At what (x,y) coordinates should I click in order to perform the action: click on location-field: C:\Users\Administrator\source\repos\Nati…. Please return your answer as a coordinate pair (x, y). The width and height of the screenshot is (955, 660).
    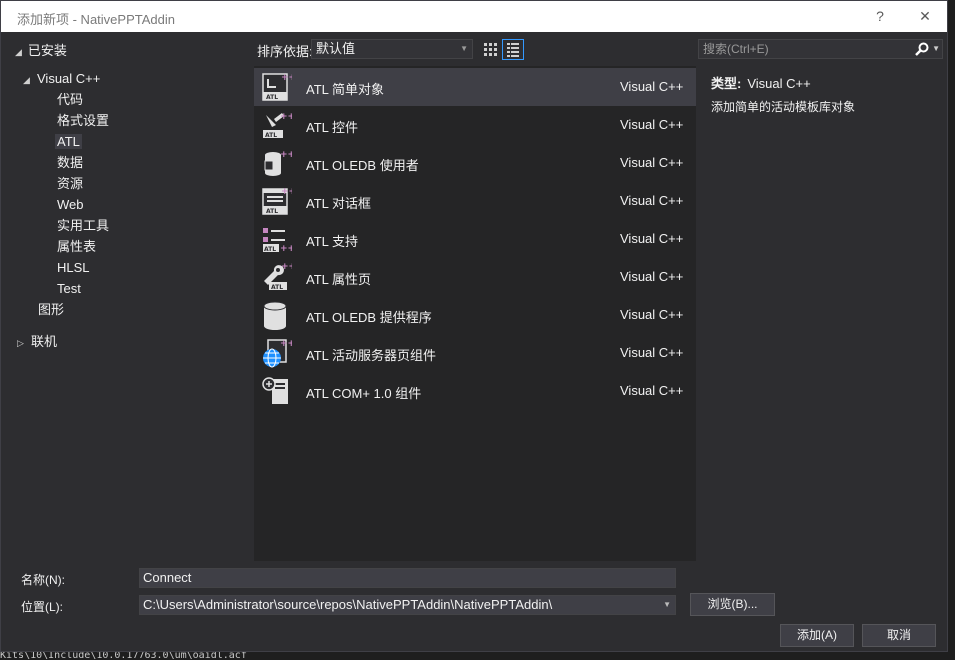
    Looking at the image, I should click on (407, 605).